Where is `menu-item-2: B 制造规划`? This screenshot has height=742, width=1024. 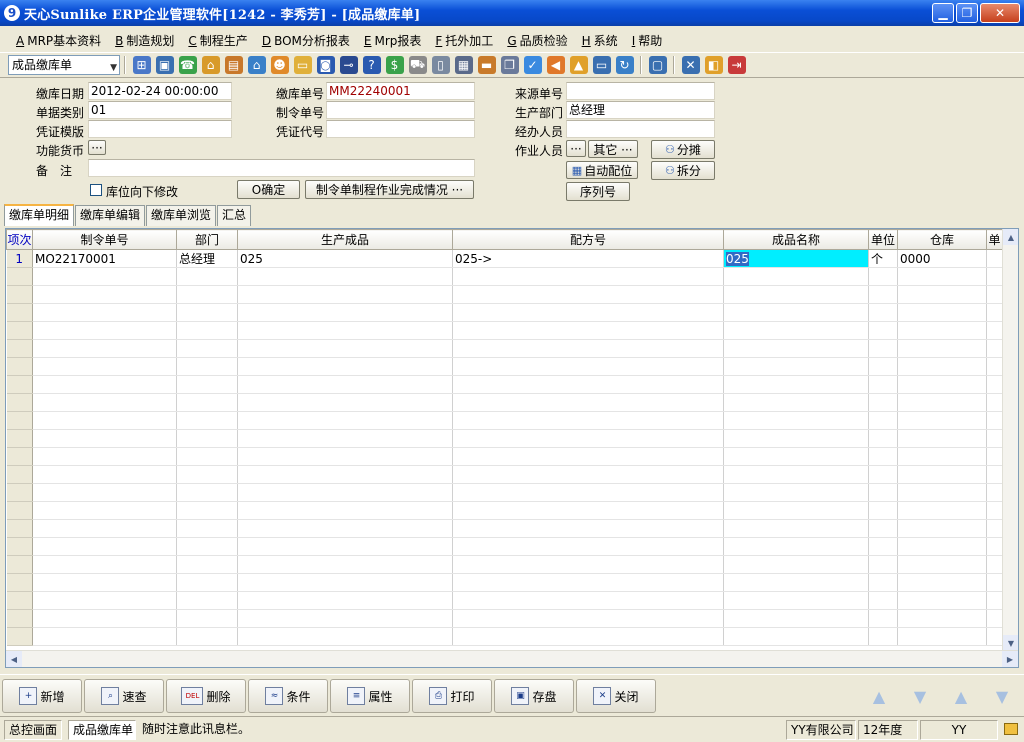
menu-item-2: B 制造规划 is located at coordinates (144, 40).